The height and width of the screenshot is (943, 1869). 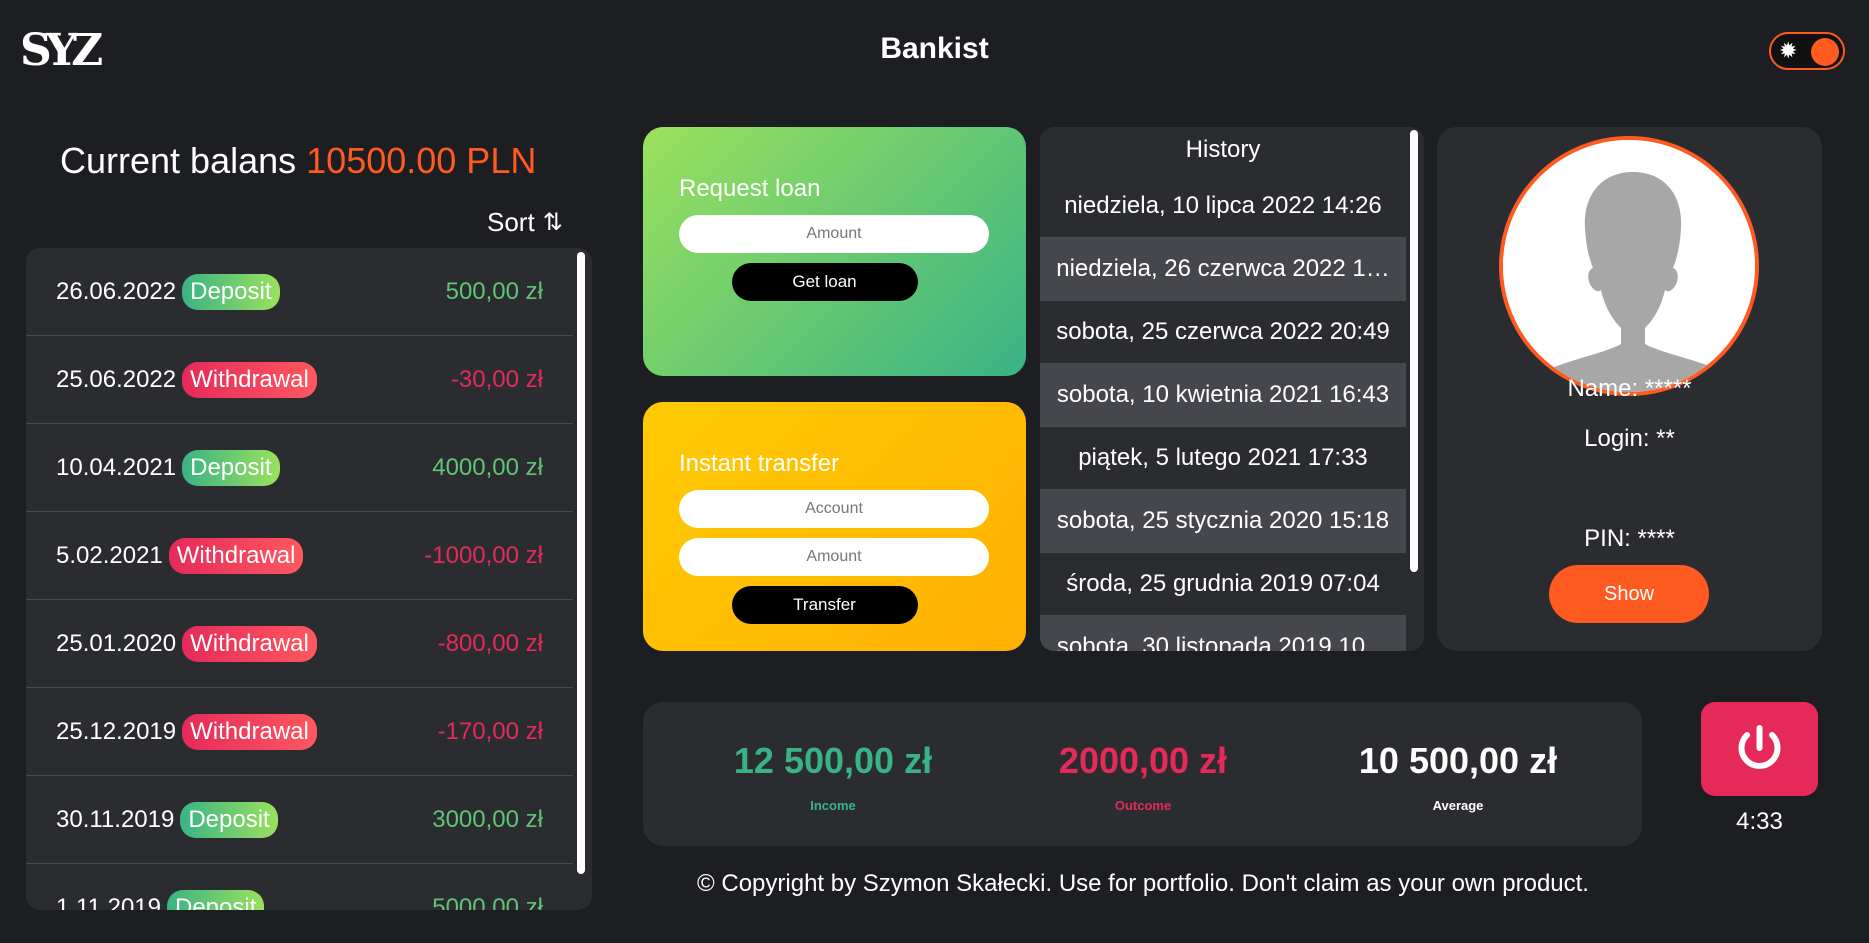 What do you see at coordinates (178, 160) in the screenshot?
I see `balance-label: Current balans` at bounding box center [178, 160].